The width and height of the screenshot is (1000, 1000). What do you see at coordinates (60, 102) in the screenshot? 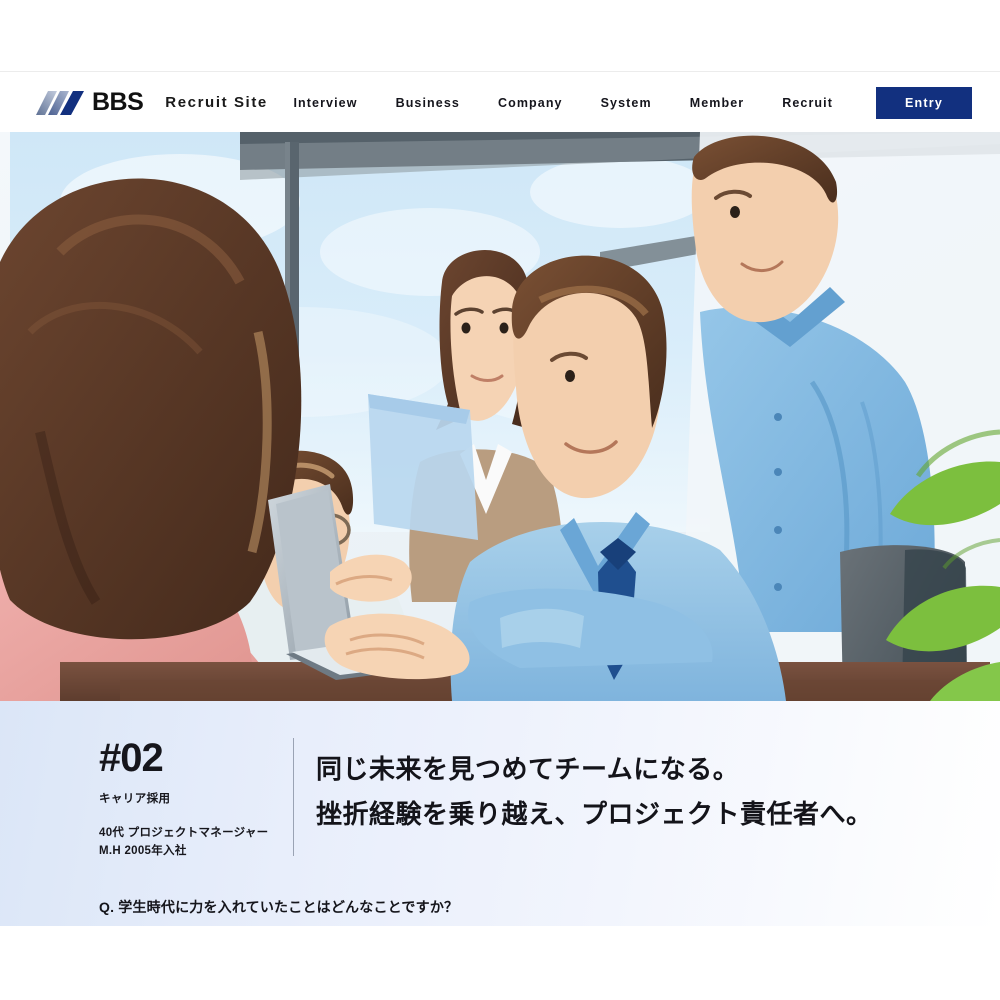
I see `bbs-slash-logo-icon` at bounding box center [60, 102].